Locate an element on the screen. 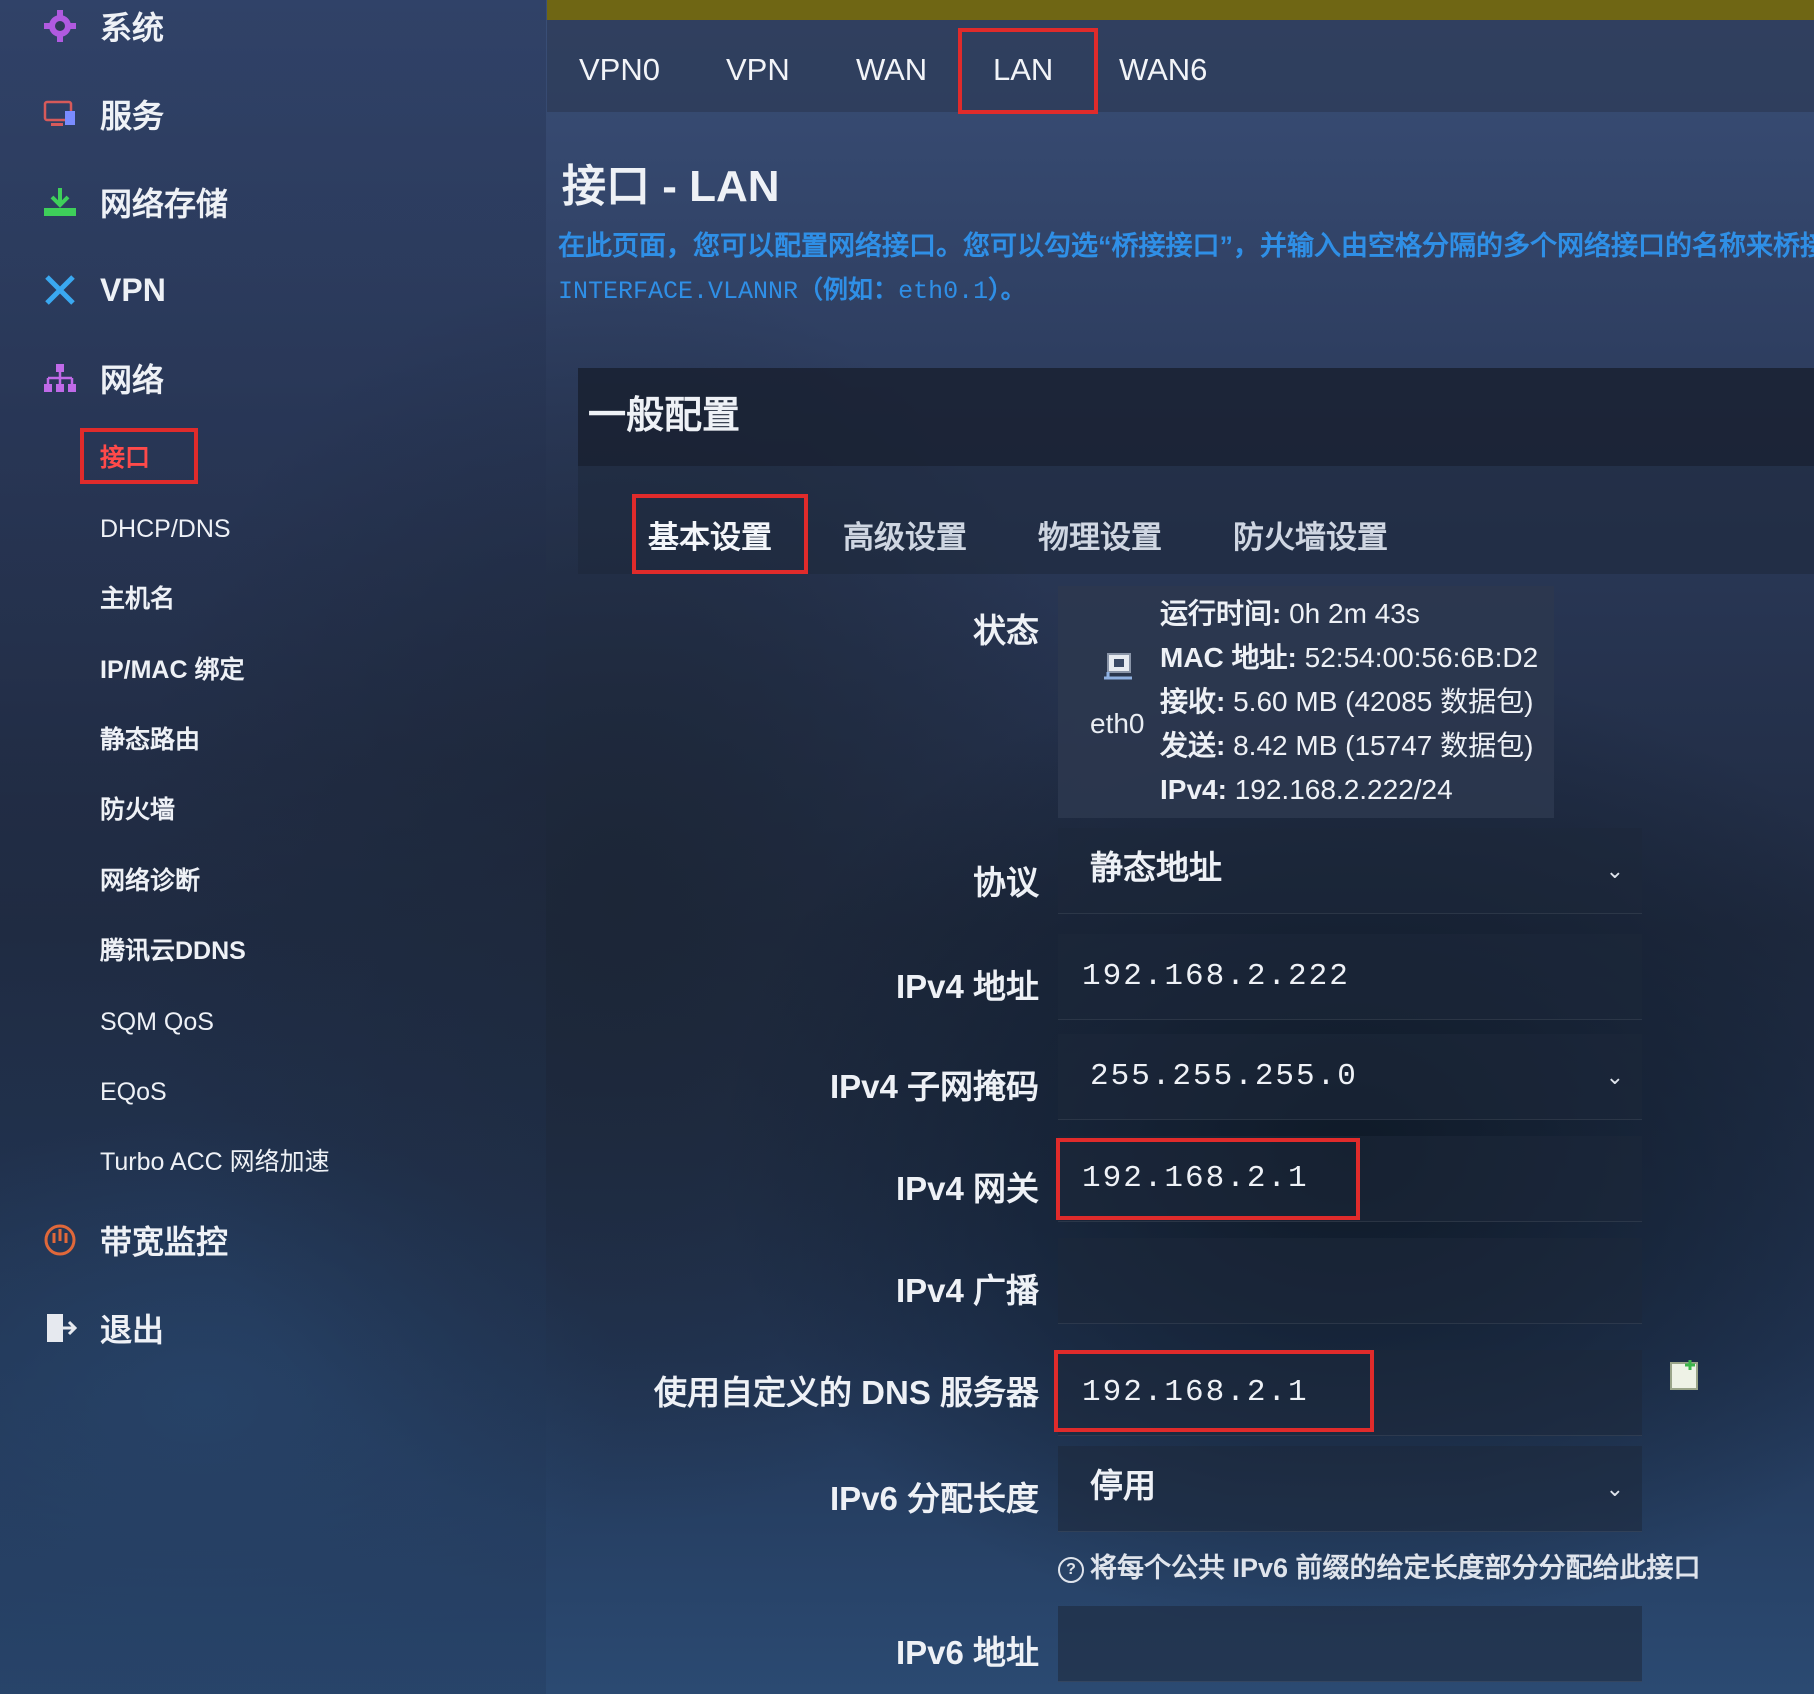  status-value: 8.42 MB (15747 数据包) is located at coordinates (1379, 745).